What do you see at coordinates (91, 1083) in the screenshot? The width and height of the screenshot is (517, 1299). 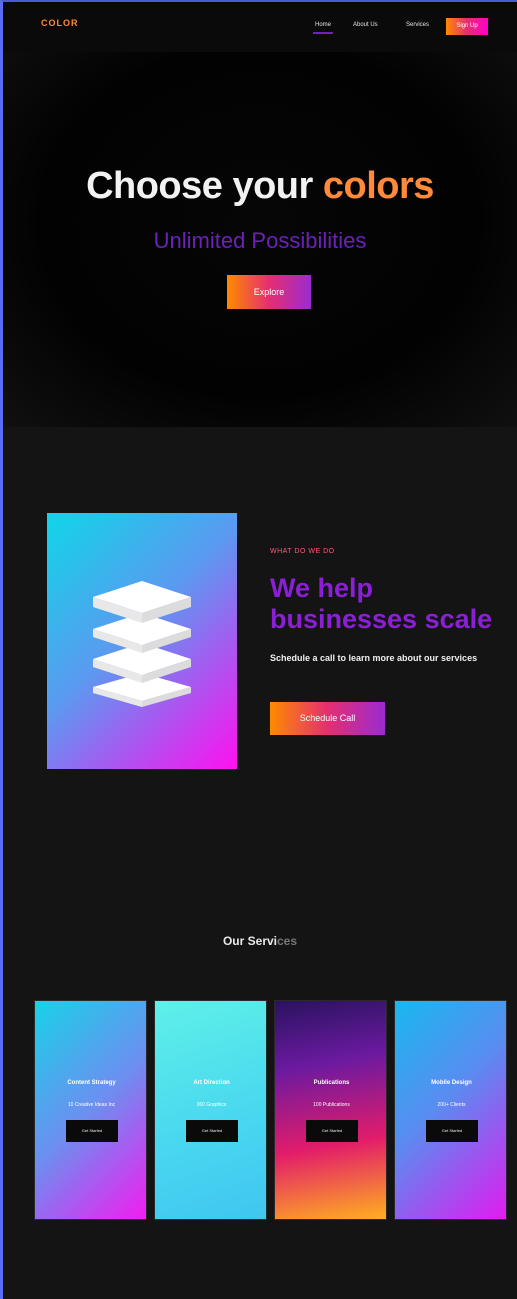 I see `card-title: Content Strategy` at bounding box center [91, 1083].